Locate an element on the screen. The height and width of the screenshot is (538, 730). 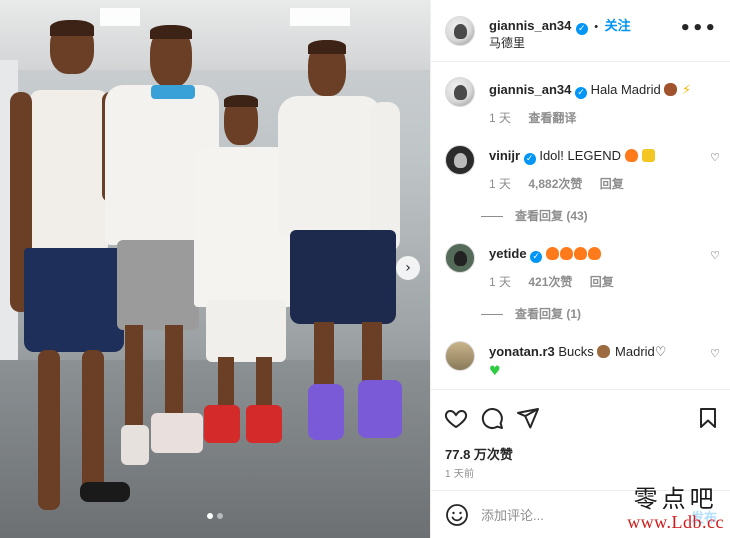
caption-time: 1 天 is located at coordinates (500, 118).